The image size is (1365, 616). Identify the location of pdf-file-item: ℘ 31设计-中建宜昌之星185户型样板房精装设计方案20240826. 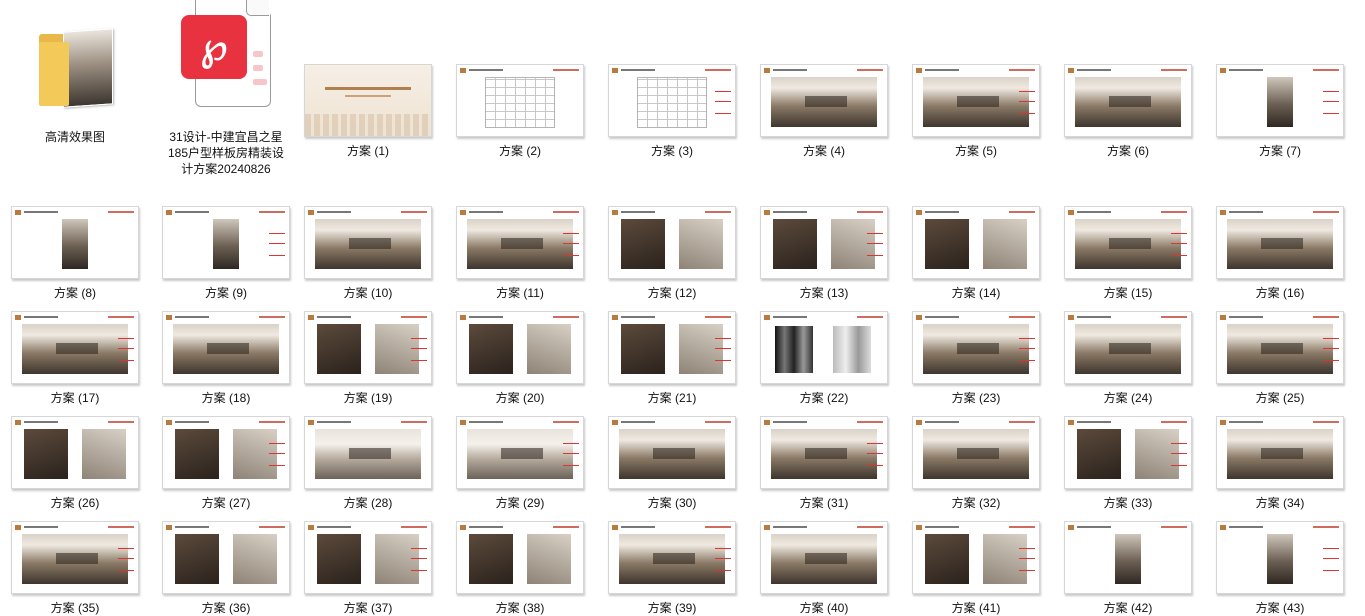
(226, 88).